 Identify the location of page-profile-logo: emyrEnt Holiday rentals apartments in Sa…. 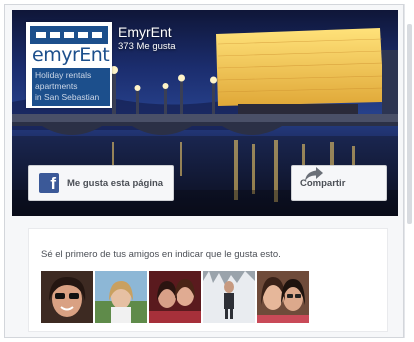
(69, 65).